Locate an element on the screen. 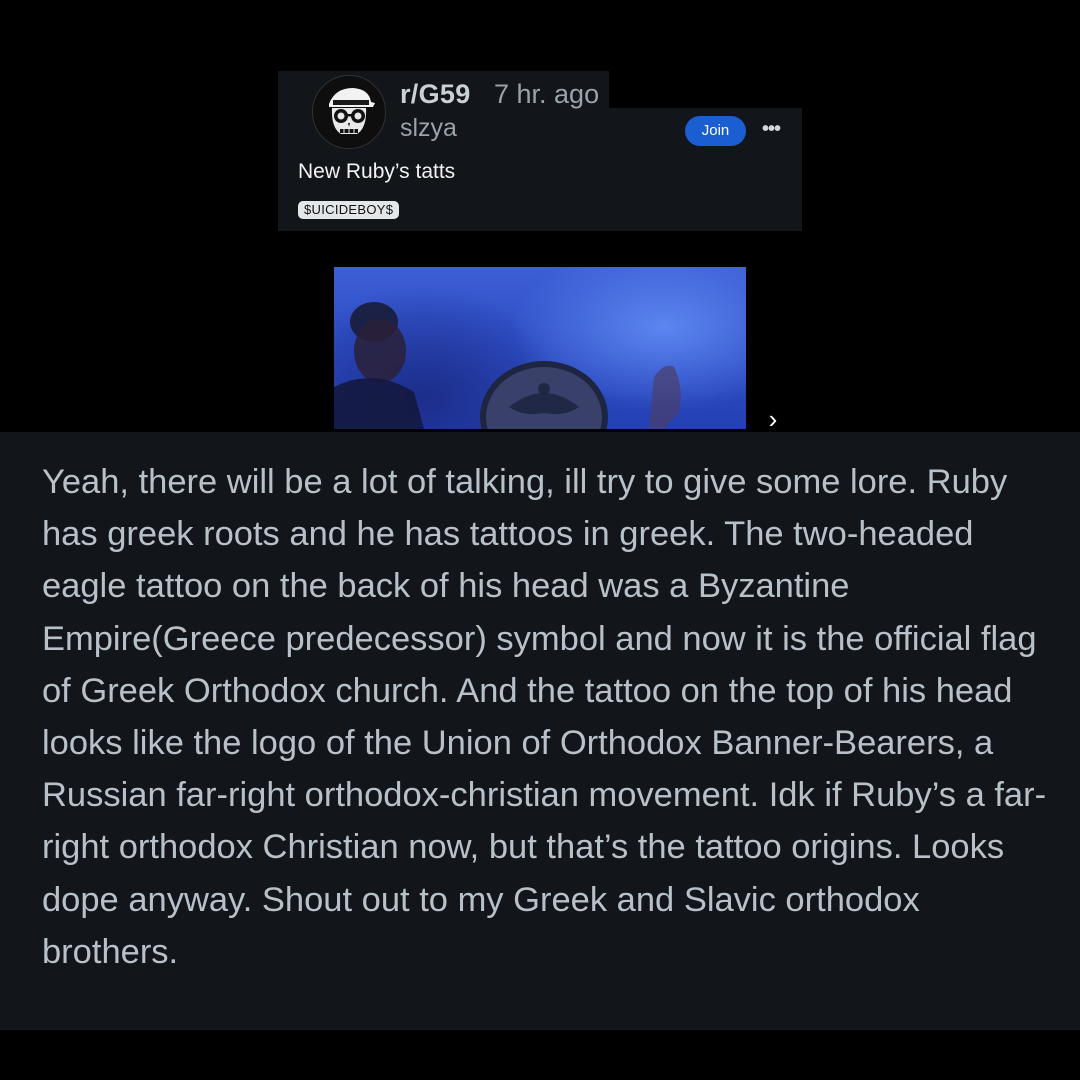 This screenshot has height=1080, width=1080. post-media-preview is located at coordinates (540, 348).